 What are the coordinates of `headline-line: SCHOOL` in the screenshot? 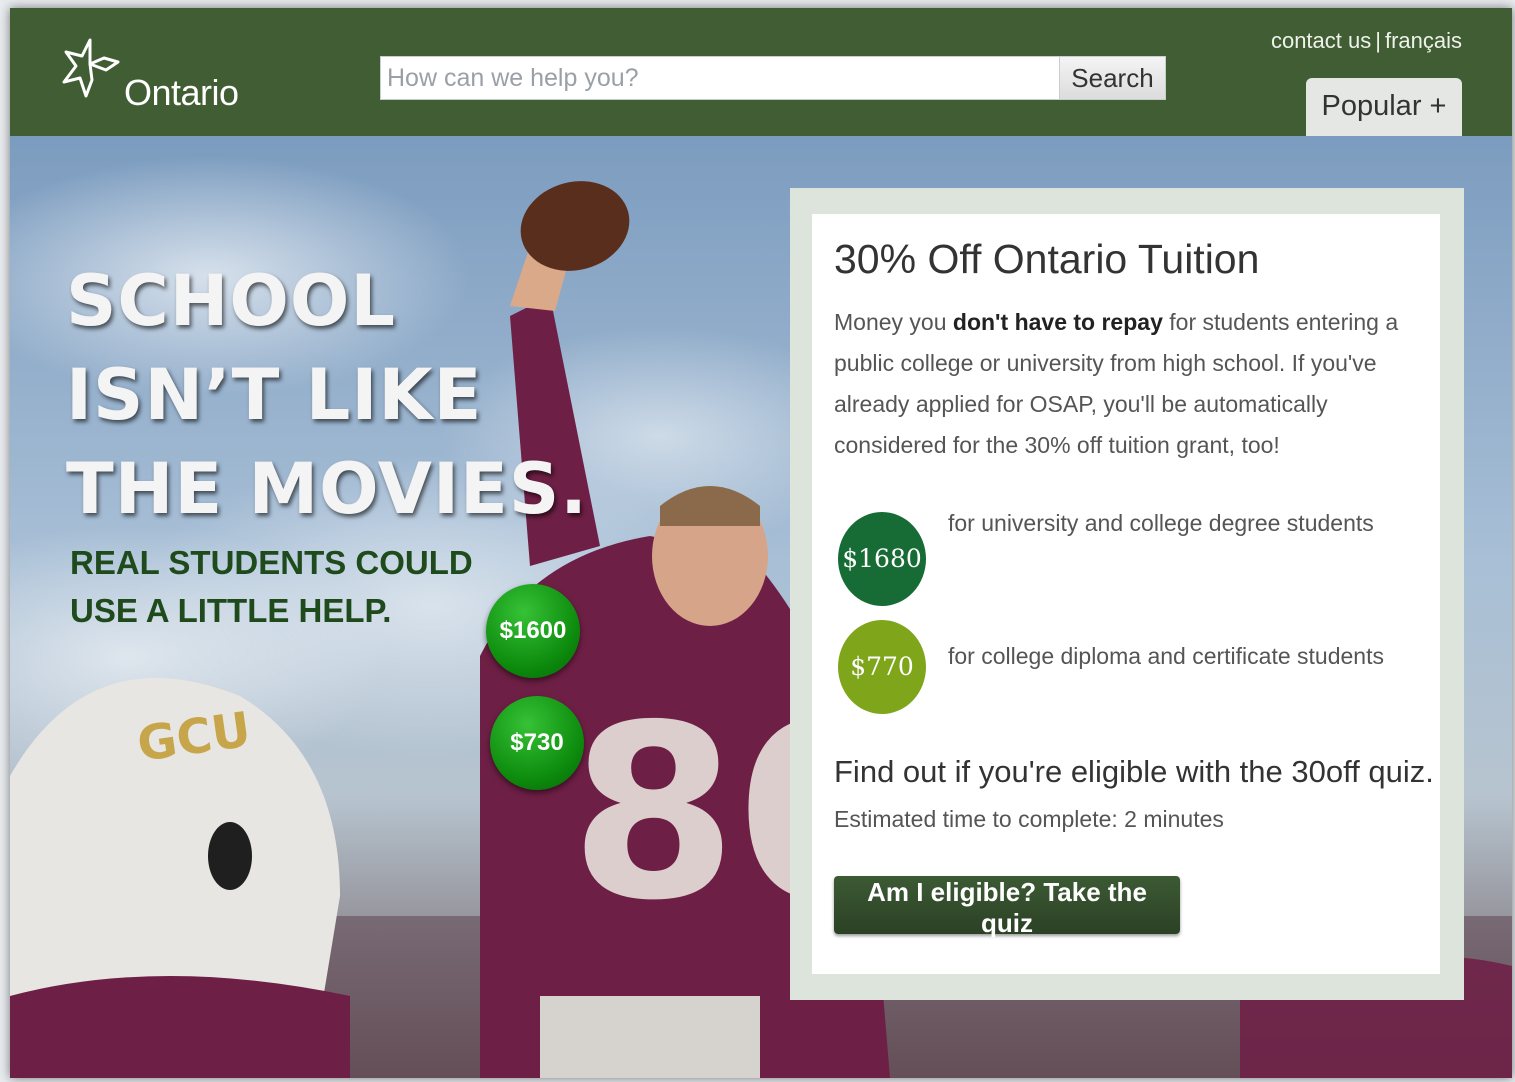 It's located at (231, 301).